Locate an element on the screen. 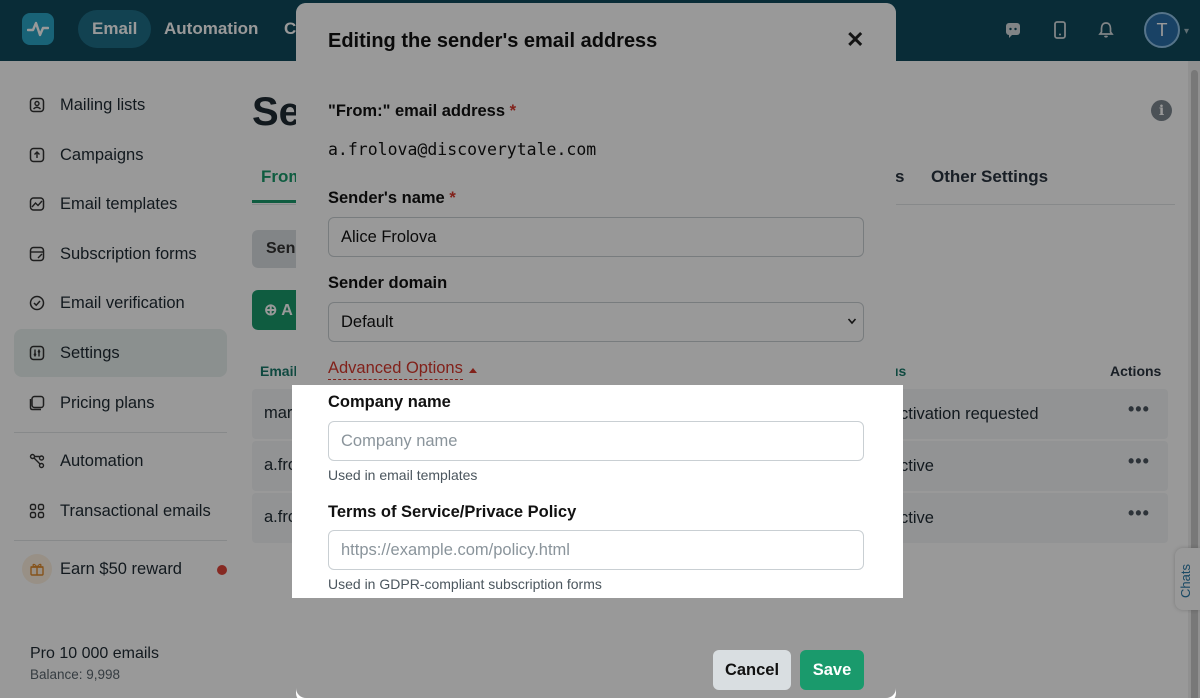 Image resolution: width=1200 pixels, height=698 pixels. company-name-label: Company name is located at coordinates (389, 402).